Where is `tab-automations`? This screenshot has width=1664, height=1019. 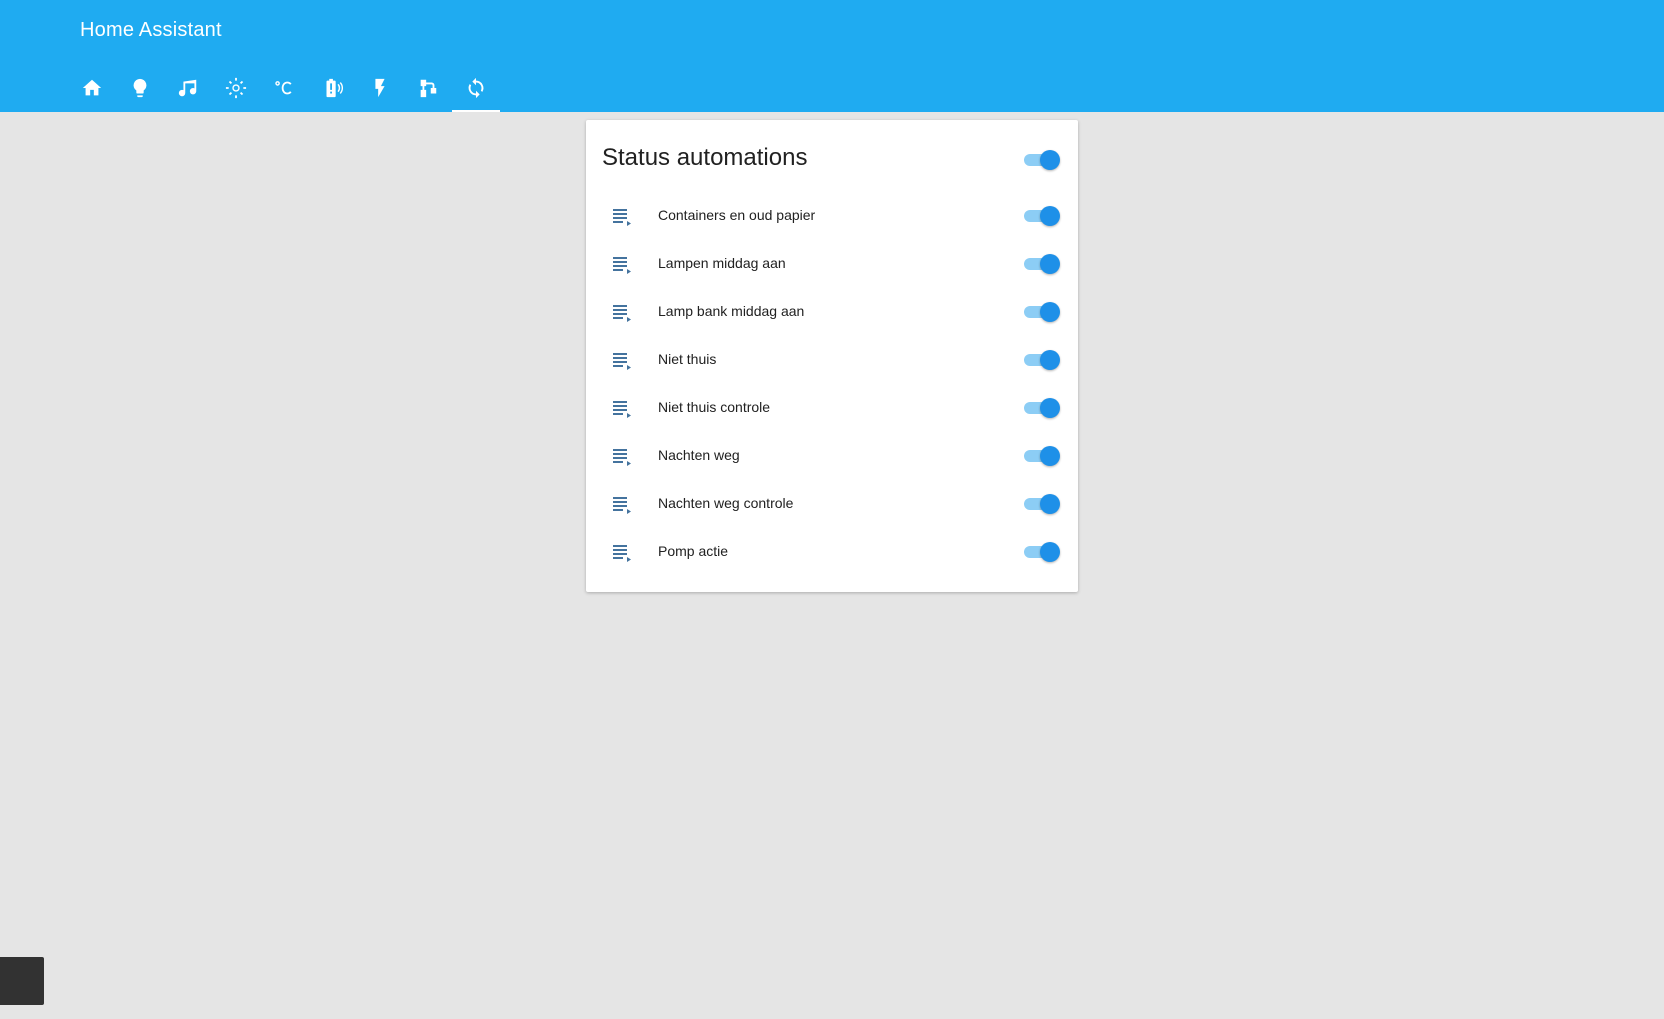
tab-automations is located at coordinates (476, 88).